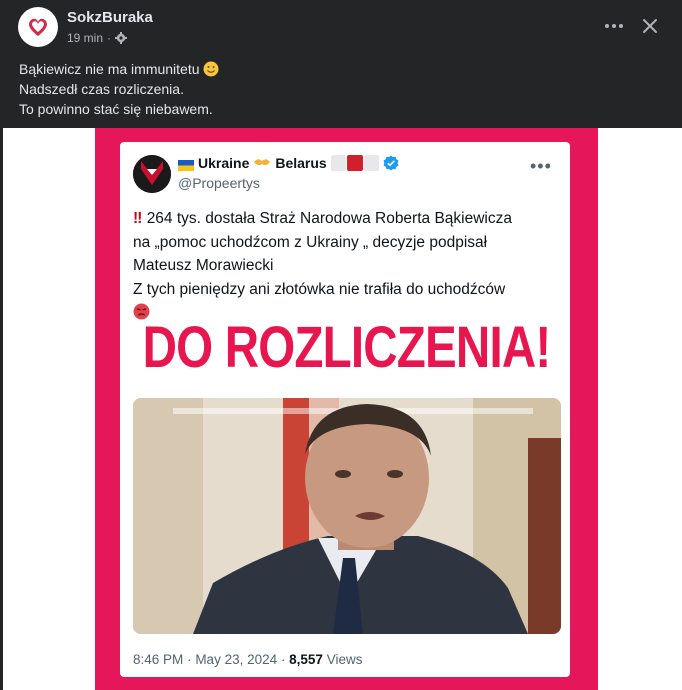  What do you see at coordinates (109, 69) in the screenshot?
I see `caption-line-1: Bąkiewicz nie ma immunitetu` at bounding box center [109, 69].